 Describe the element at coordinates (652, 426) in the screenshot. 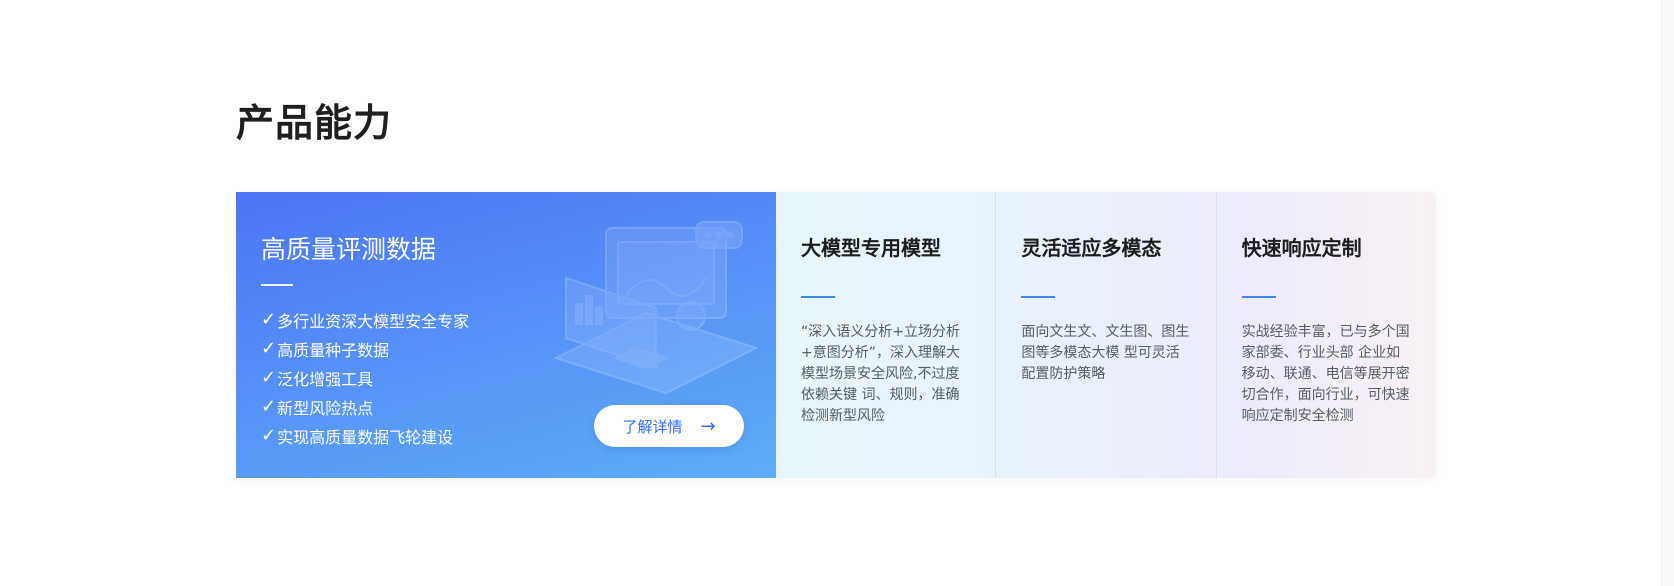

I see `learn-more-label: 了解详情` at that location.